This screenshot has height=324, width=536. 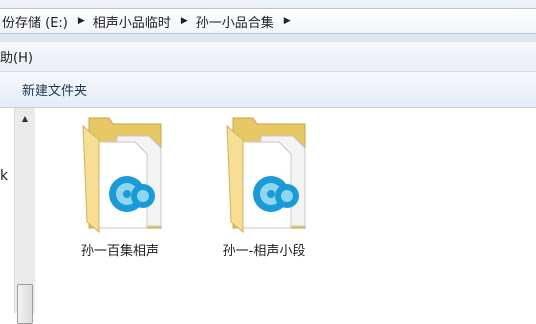 I want to click on address-bar: 份存储 (E:) ▶ 相声小品临时 ▶ 孙一小品合集 ▶, so click(x=268, y=21).